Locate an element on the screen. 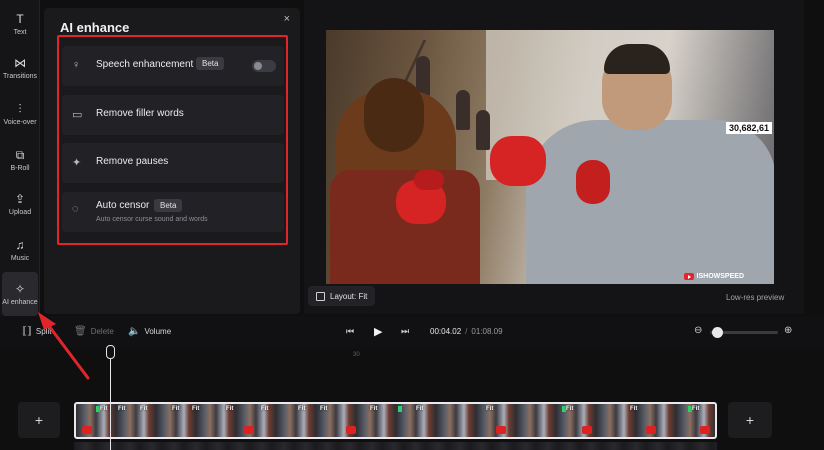  beta-badge: Beta is located at coordinates (168, 205).